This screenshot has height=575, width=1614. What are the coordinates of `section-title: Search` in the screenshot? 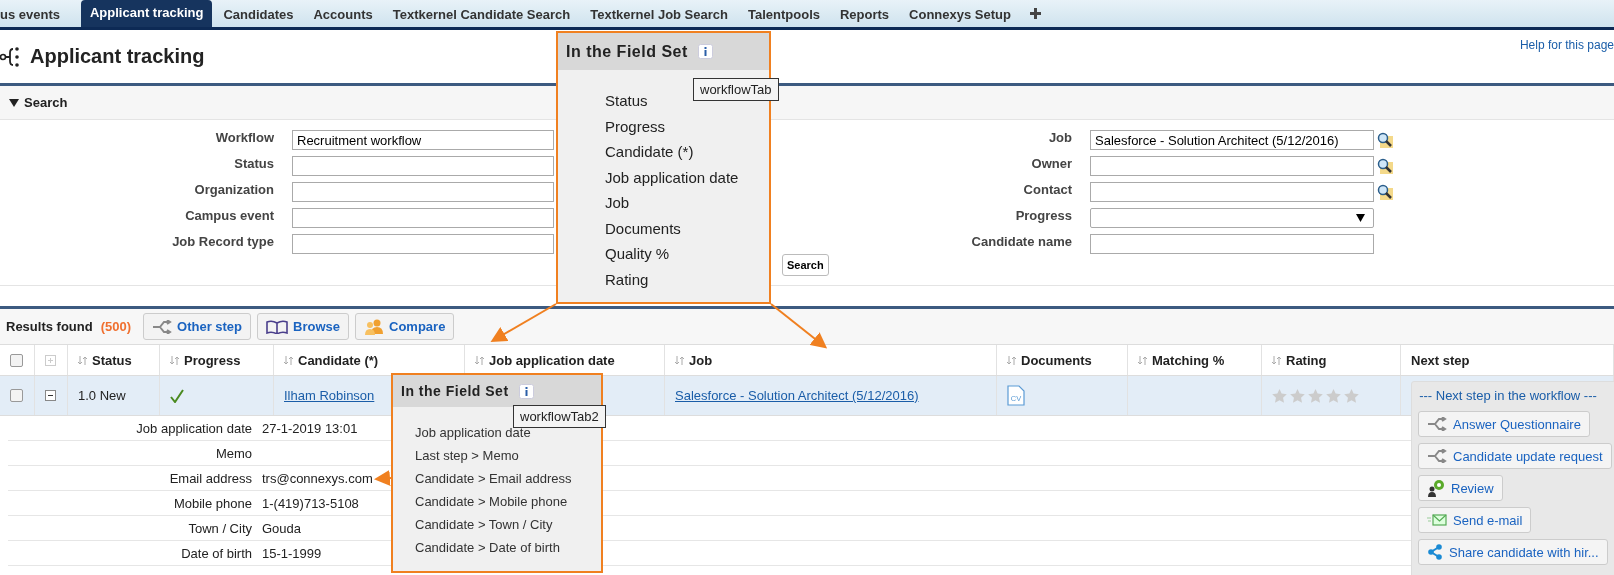 It's located at (46, 102).